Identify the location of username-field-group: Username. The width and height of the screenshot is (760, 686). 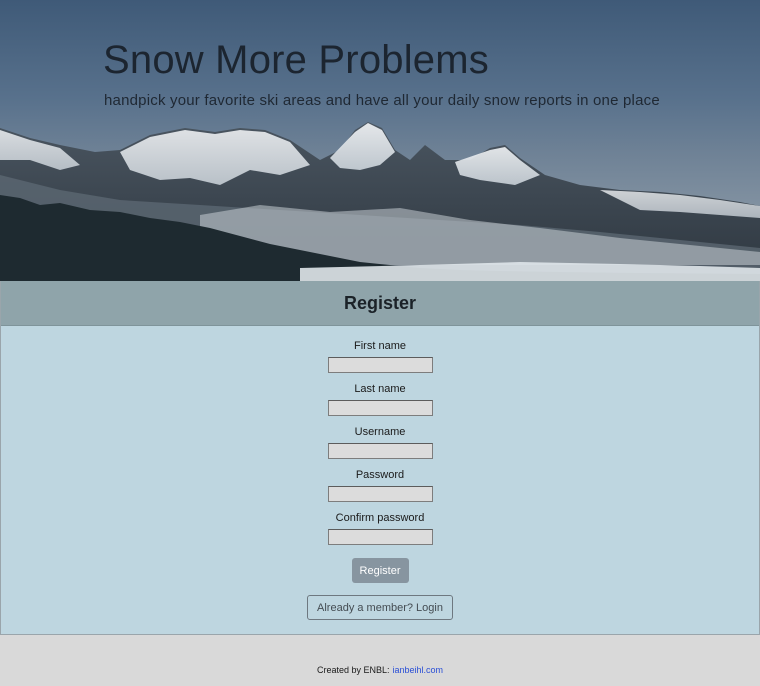
(380, 442).